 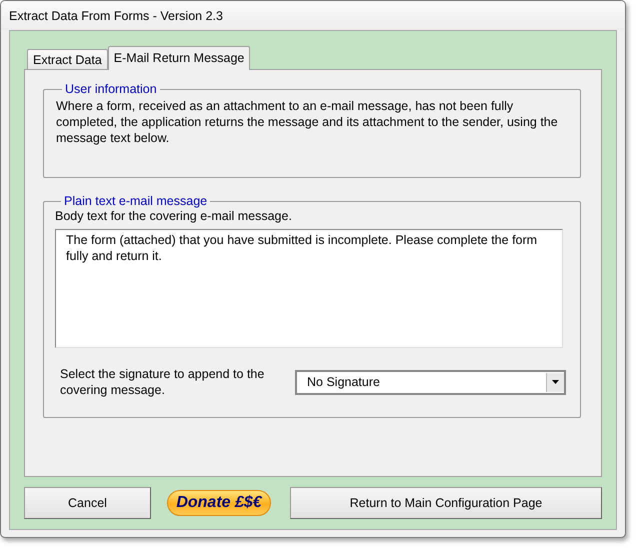 I want to click on window-title: Extract Data From Forms - Version 2.3, so click(x=313, y=15).